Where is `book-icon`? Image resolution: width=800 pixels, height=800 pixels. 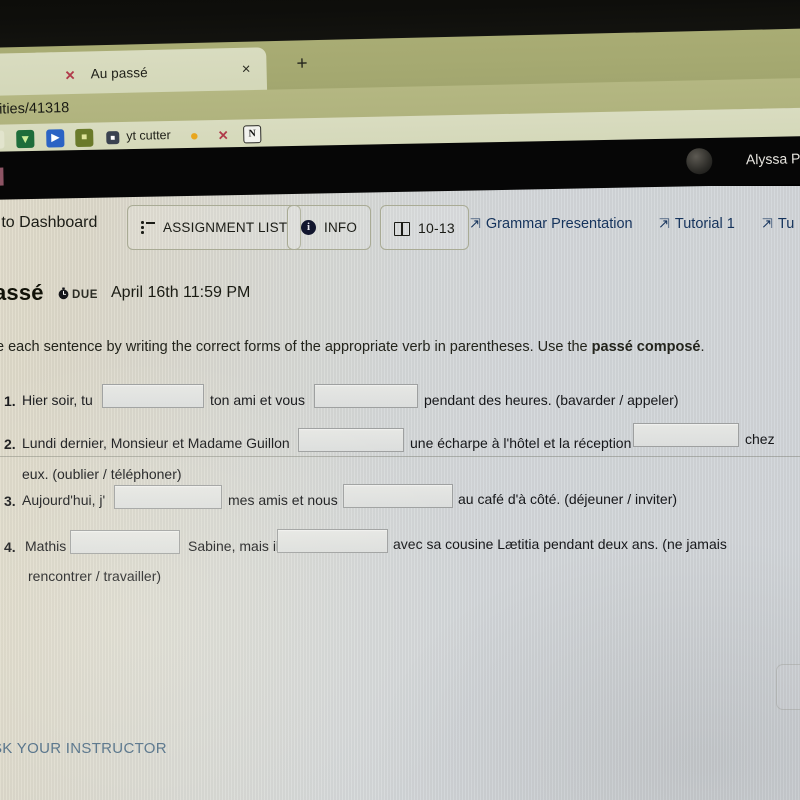
book-icon is located at coordinates (402, 228).